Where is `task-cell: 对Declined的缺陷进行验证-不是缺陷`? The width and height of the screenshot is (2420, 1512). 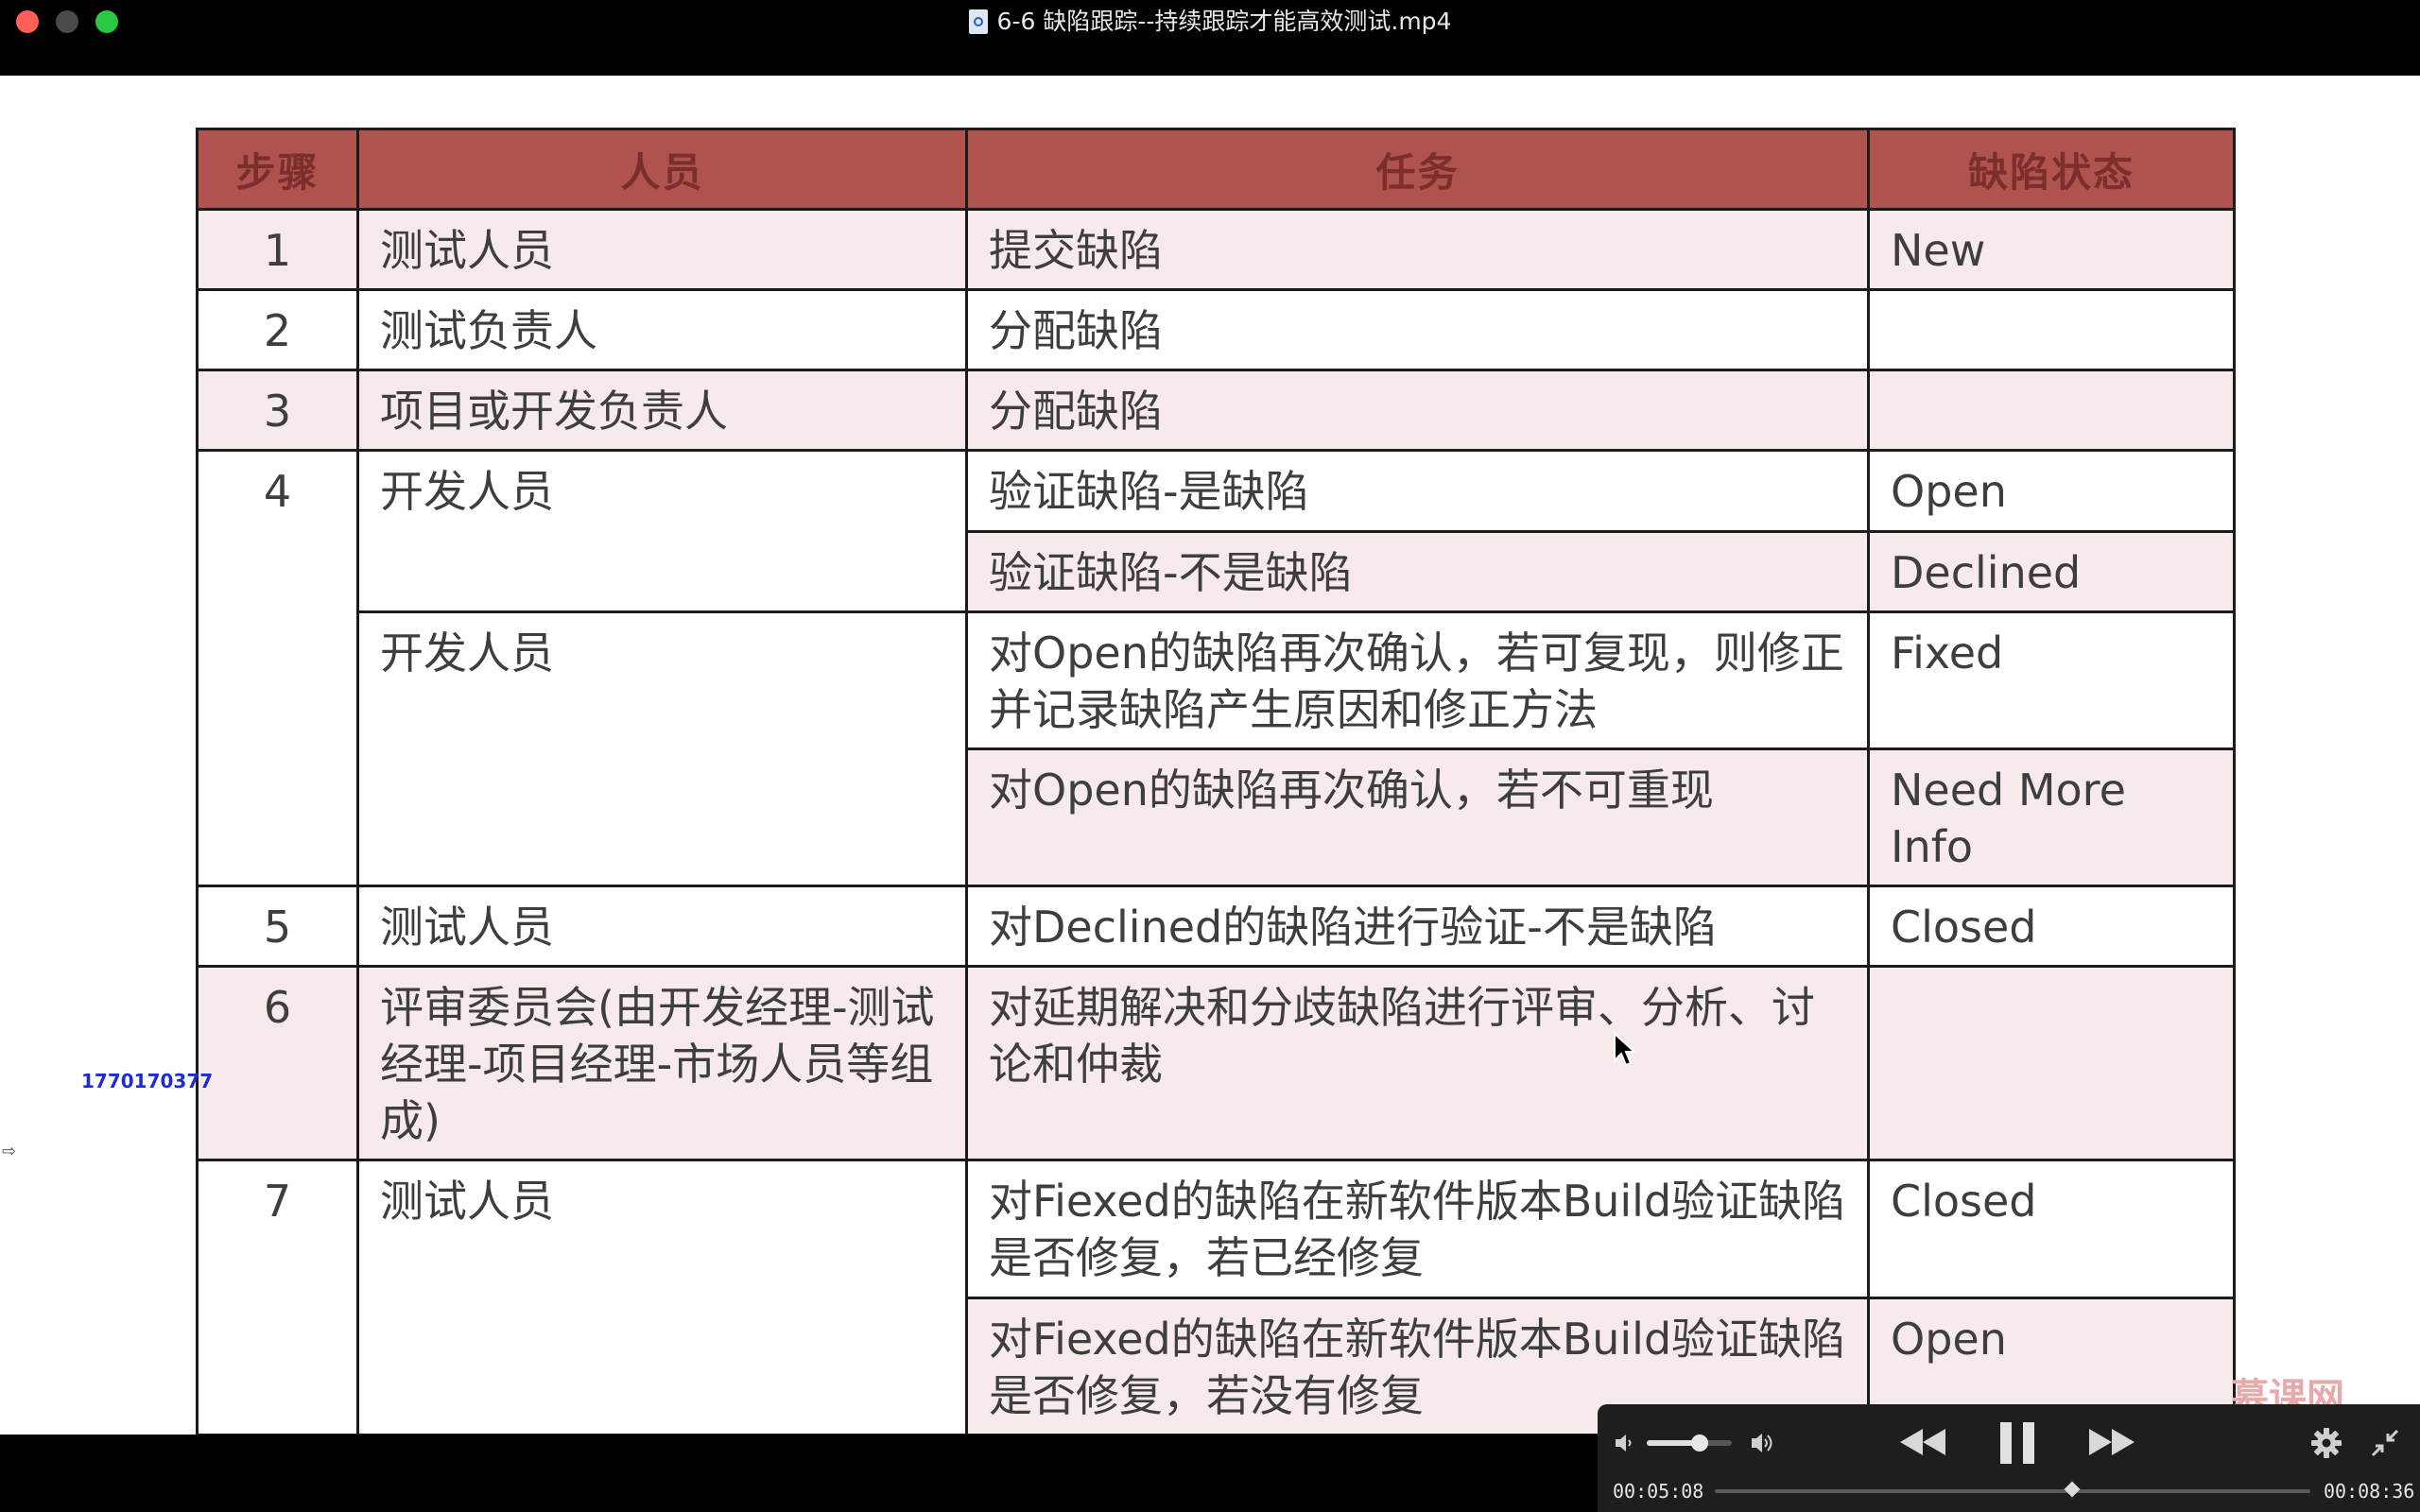 task-cell: 对Declined的缺陷进行验证-不是缺陷 is located at coordinates (1417, 927).